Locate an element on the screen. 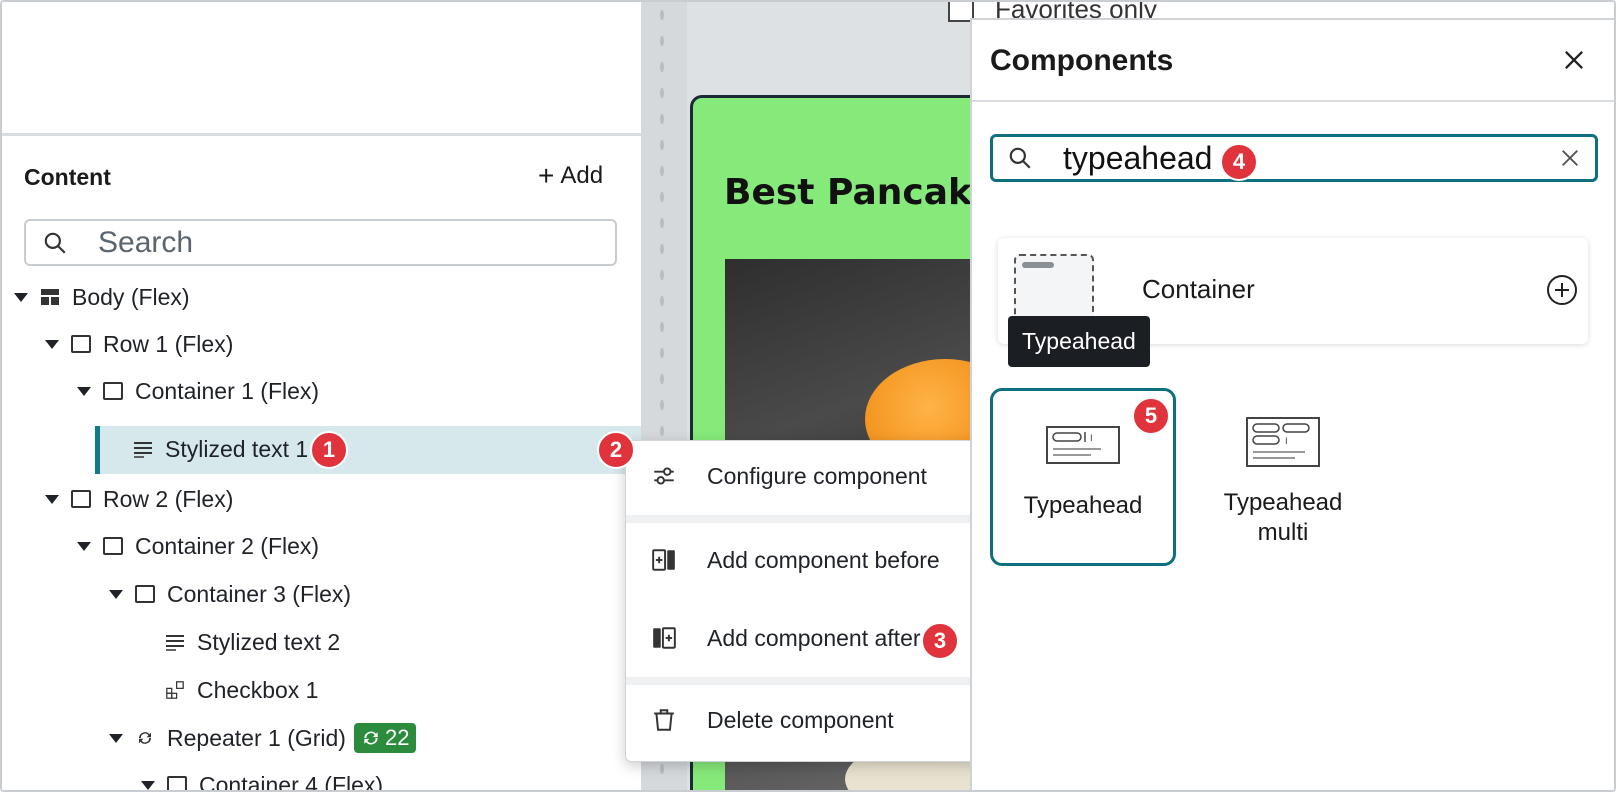  sliders-icon is located at coordinates (664, 476).